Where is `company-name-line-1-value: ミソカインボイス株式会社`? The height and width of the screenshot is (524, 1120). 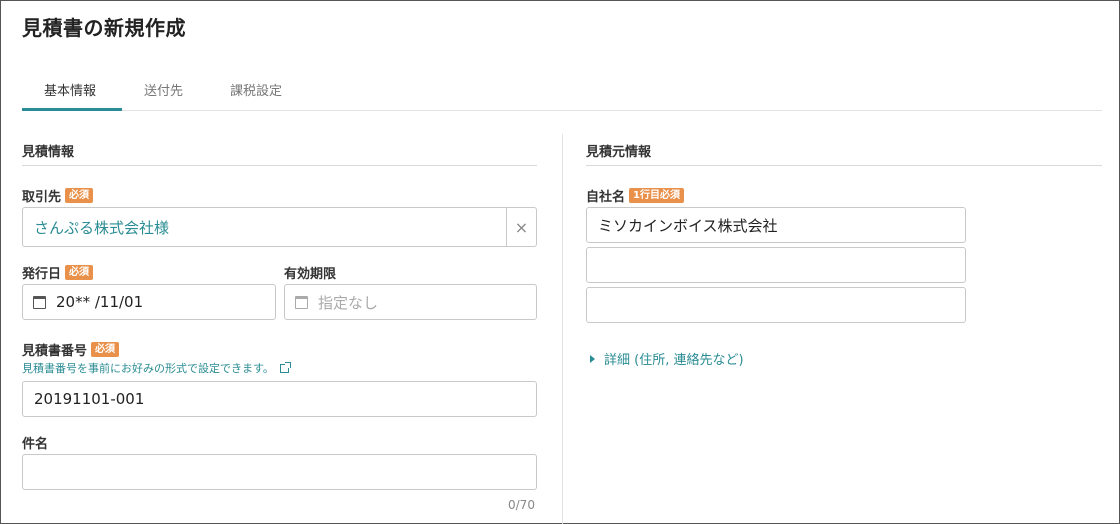
company-name-line-1-value: ミソカインボイス株式会社 is located at coordinates (688, 225).